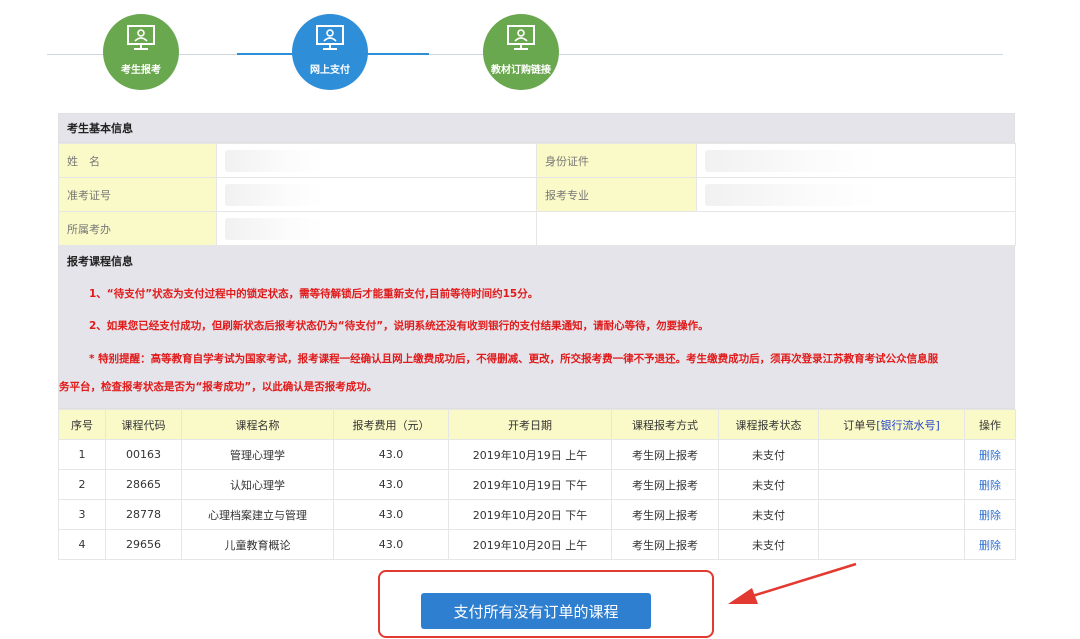  What do you see at coordinates (137, 194) in the screenshot?
I see `ticket-label: 准考证号` at bounding box center [137, 194].